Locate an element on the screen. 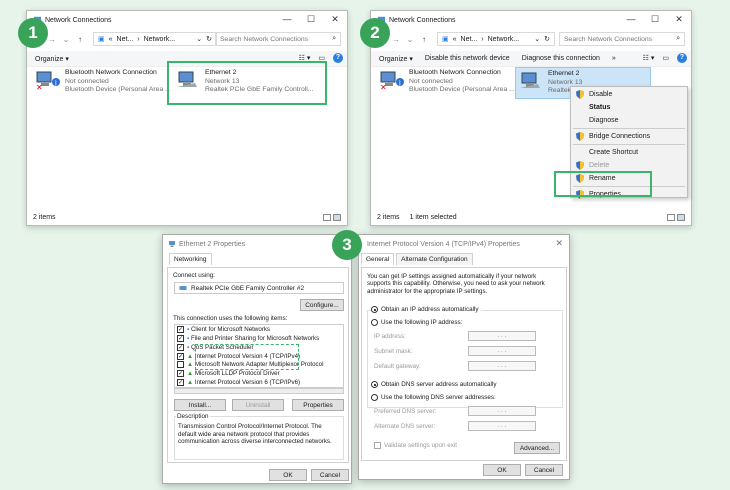 The width and height of the screenshot is (730, 490). highlight-ethernet-item is located at coordinates (247, 83).